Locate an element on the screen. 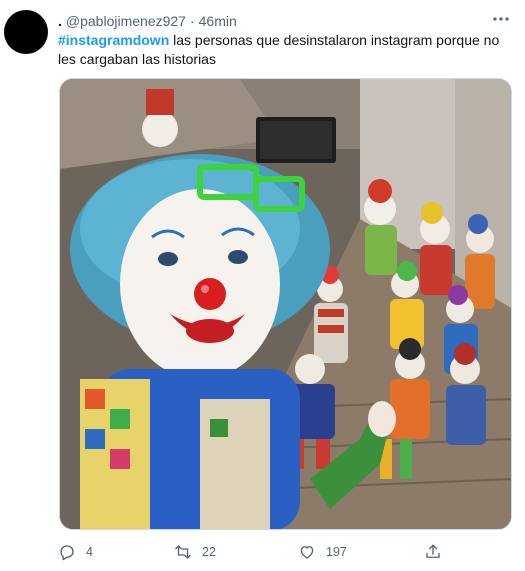  reply-count: 4 is located at coordinates (89, 552).